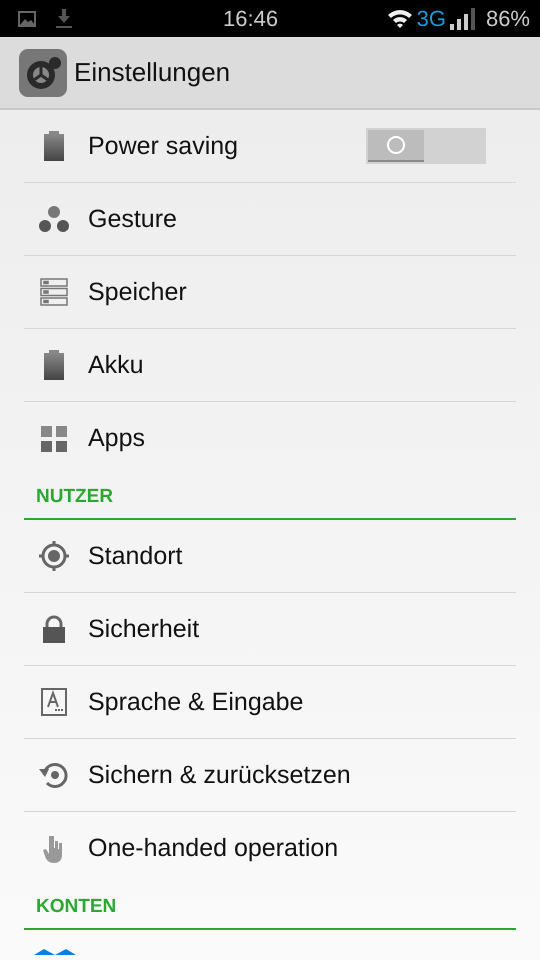 The image size is (540, 960). I want to click on dots-icon, so click(54, 219).